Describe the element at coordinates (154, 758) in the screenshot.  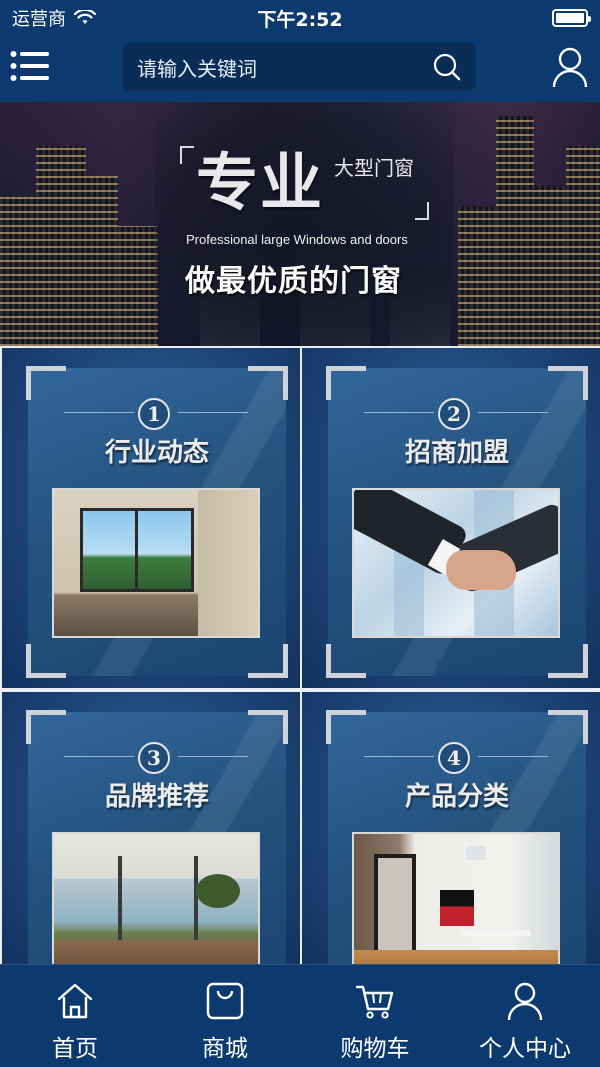
I see `tile-number: 3` at that location.